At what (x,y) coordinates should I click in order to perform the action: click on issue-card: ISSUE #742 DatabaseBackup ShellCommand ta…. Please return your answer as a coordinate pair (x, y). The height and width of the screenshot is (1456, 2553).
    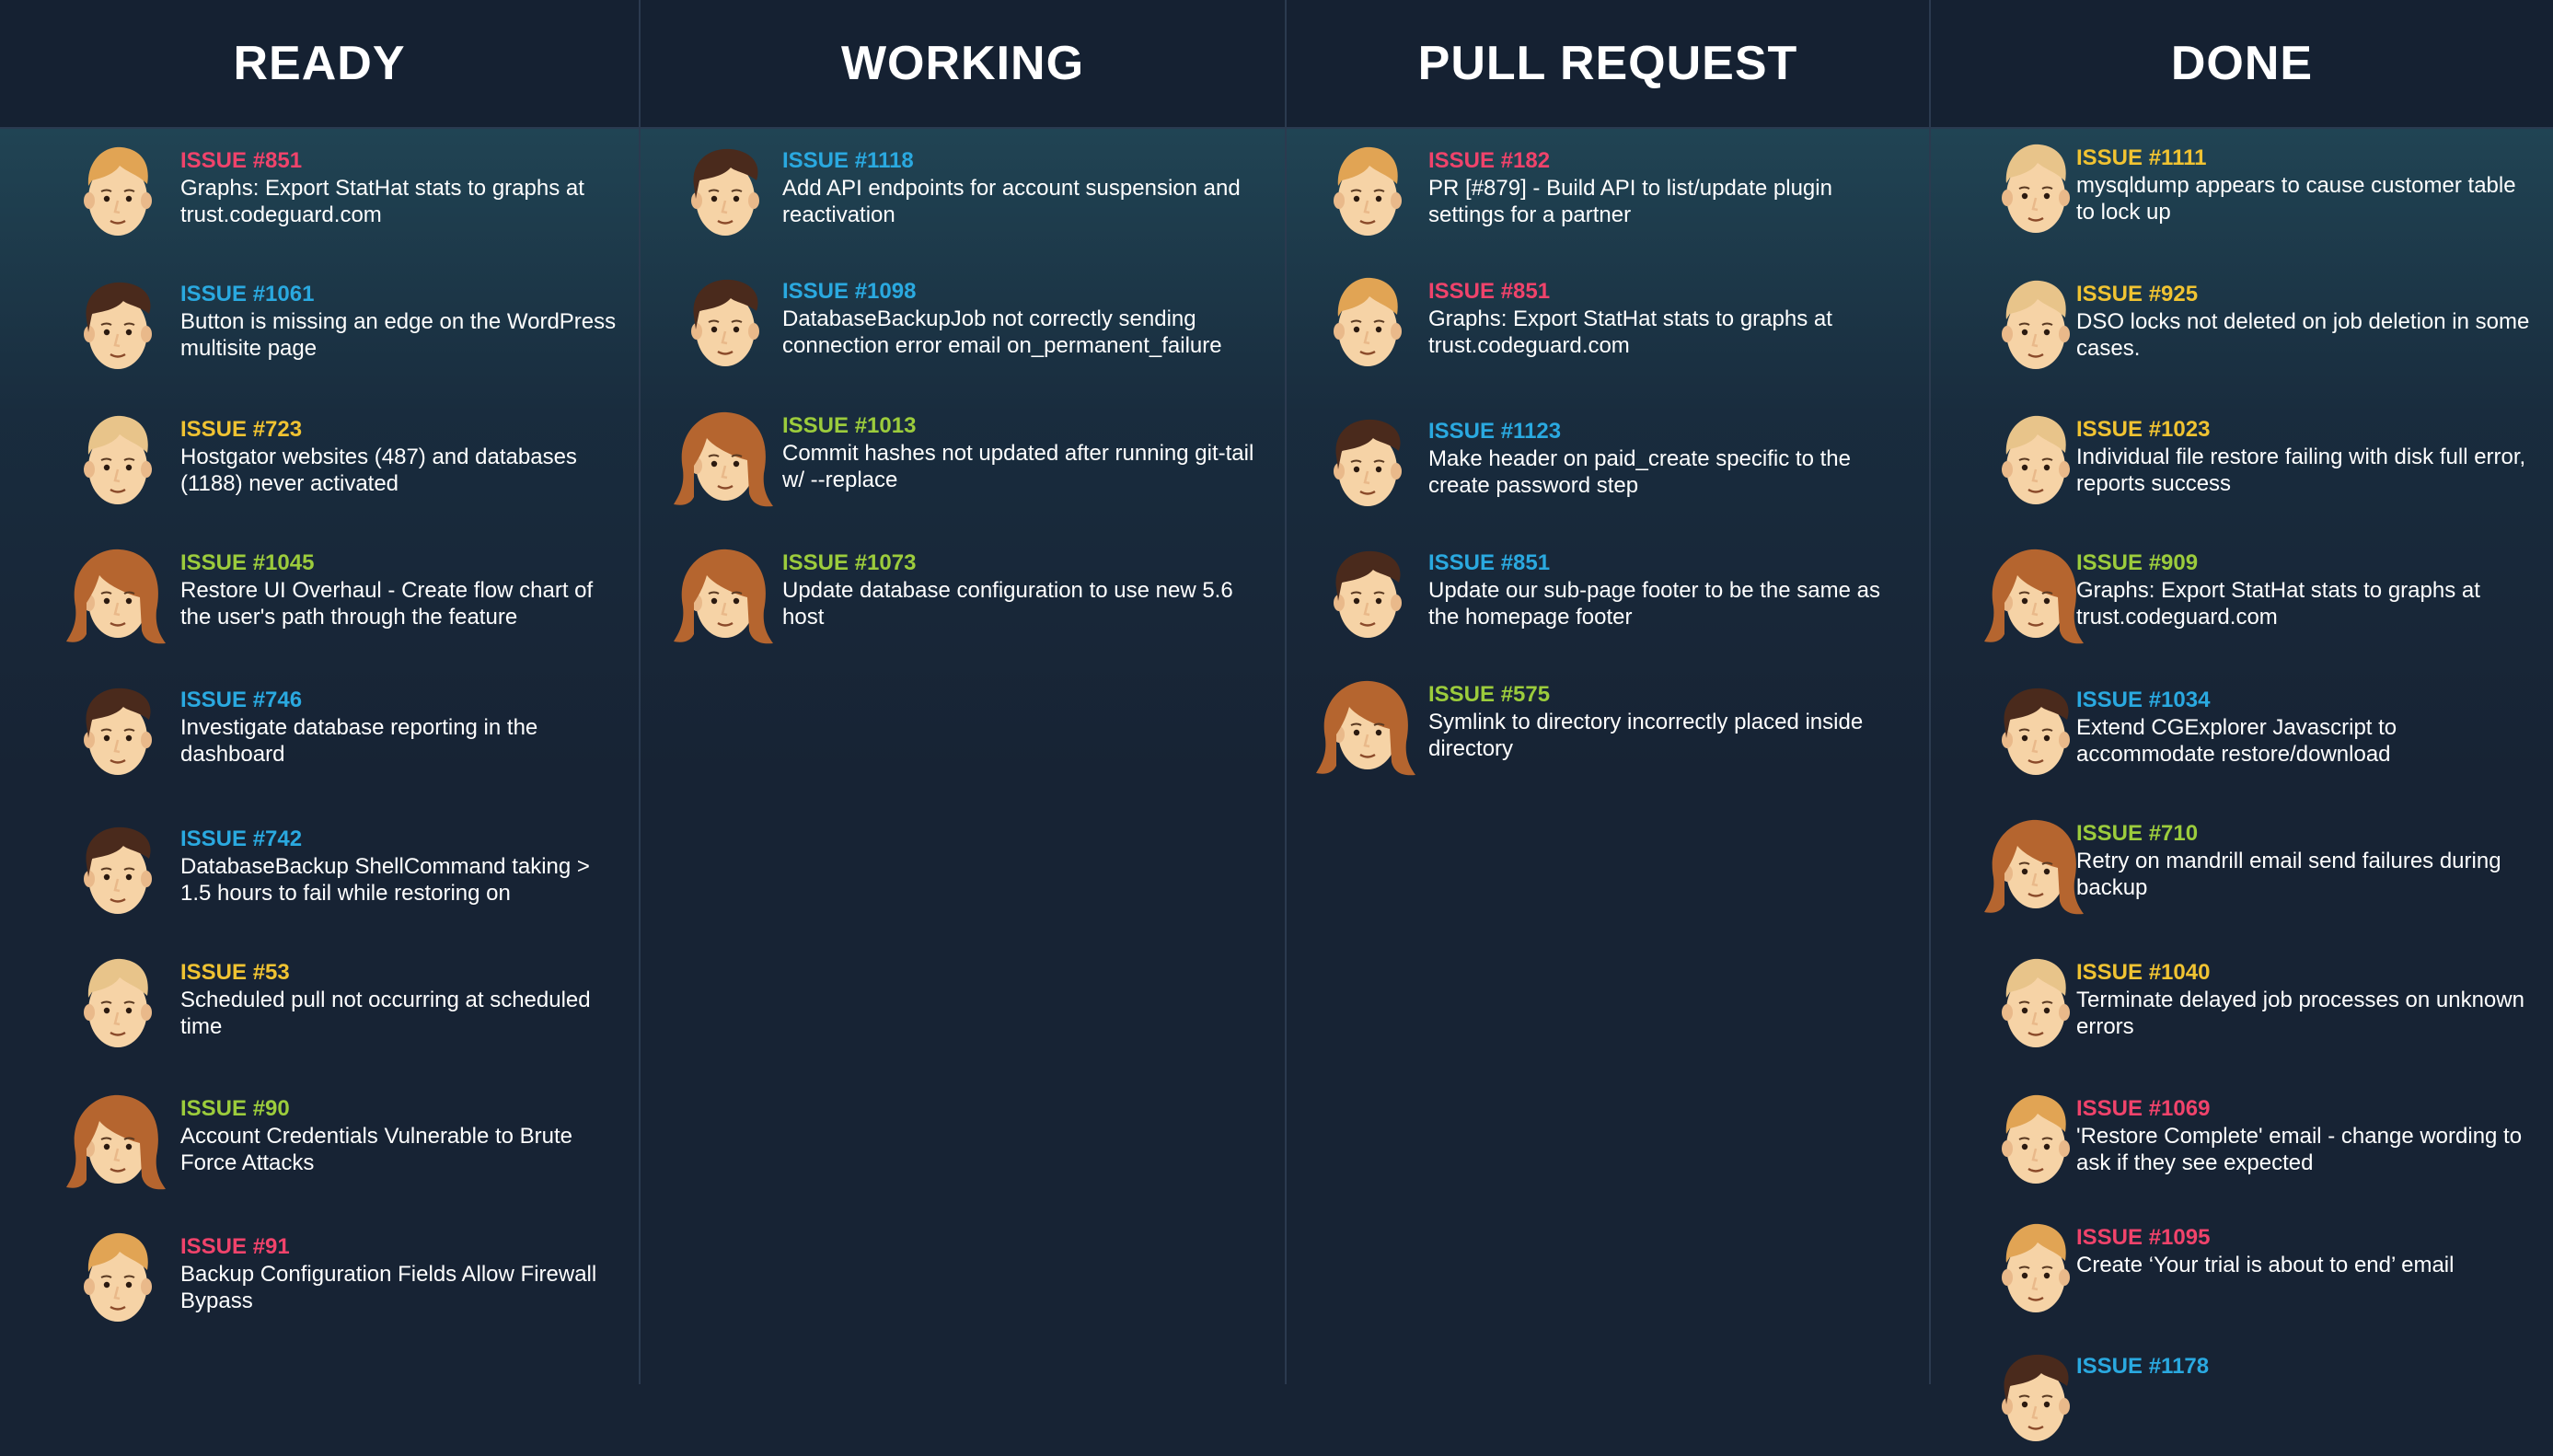
    Looking at the image, I should click on (319, 867).